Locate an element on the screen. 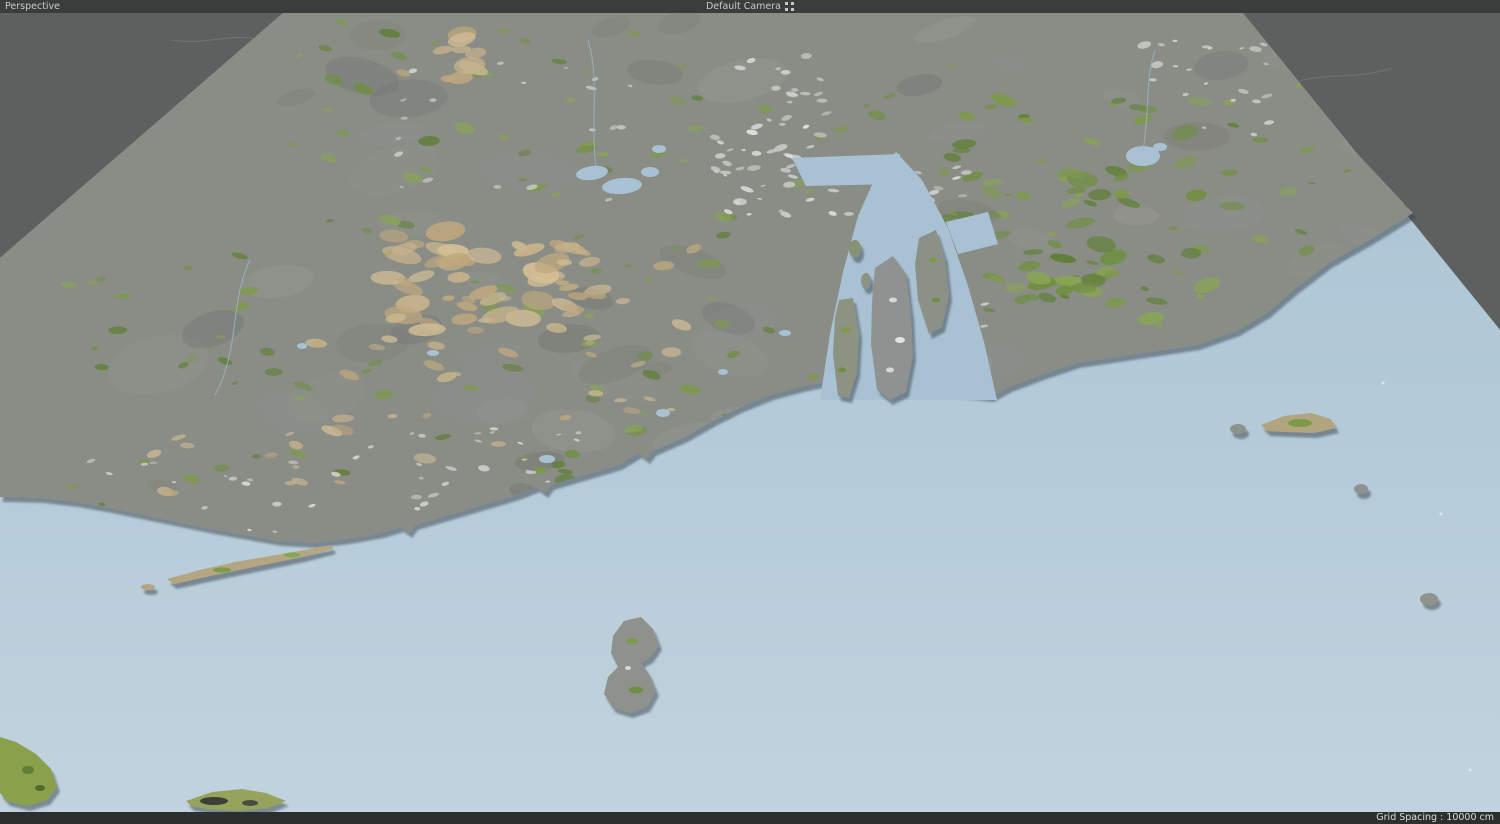 The image size is (1500, 824). grid-spacing-label: Grid Spacing : 10000 cm is located at coordinates (1435, 817).